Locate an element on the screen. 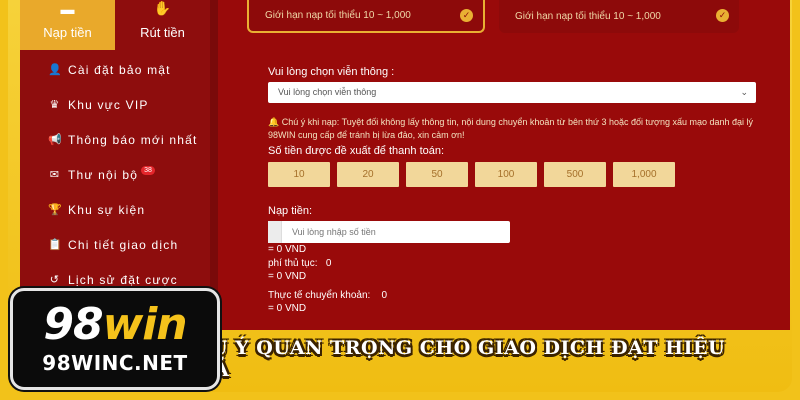  sidebar-item-label: Lịch sử đặt cược is located at coordinates (123, 279).